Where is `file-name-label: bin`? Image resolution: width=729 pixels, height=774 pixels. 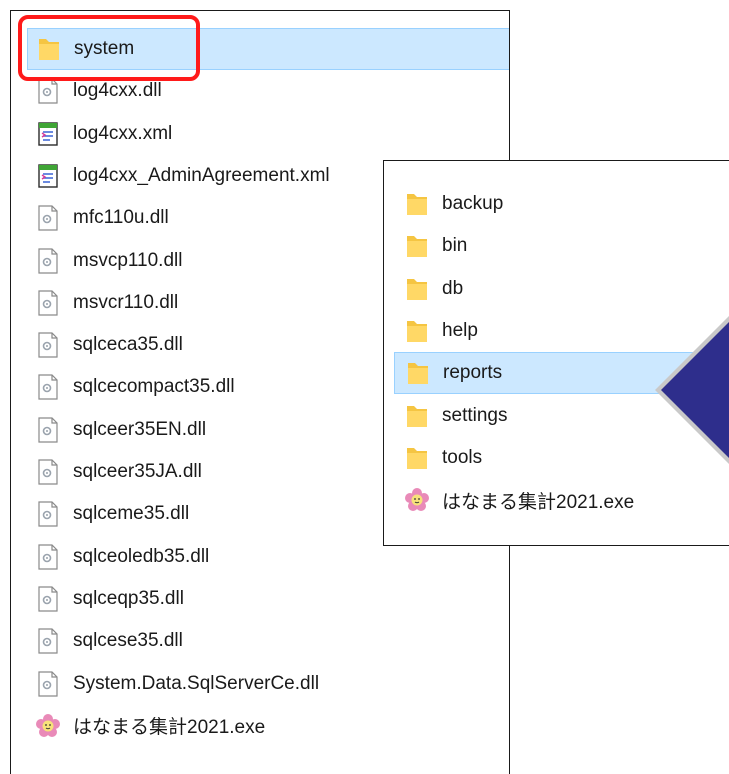
file-name-label: bin is located at coordinates (455, 246).